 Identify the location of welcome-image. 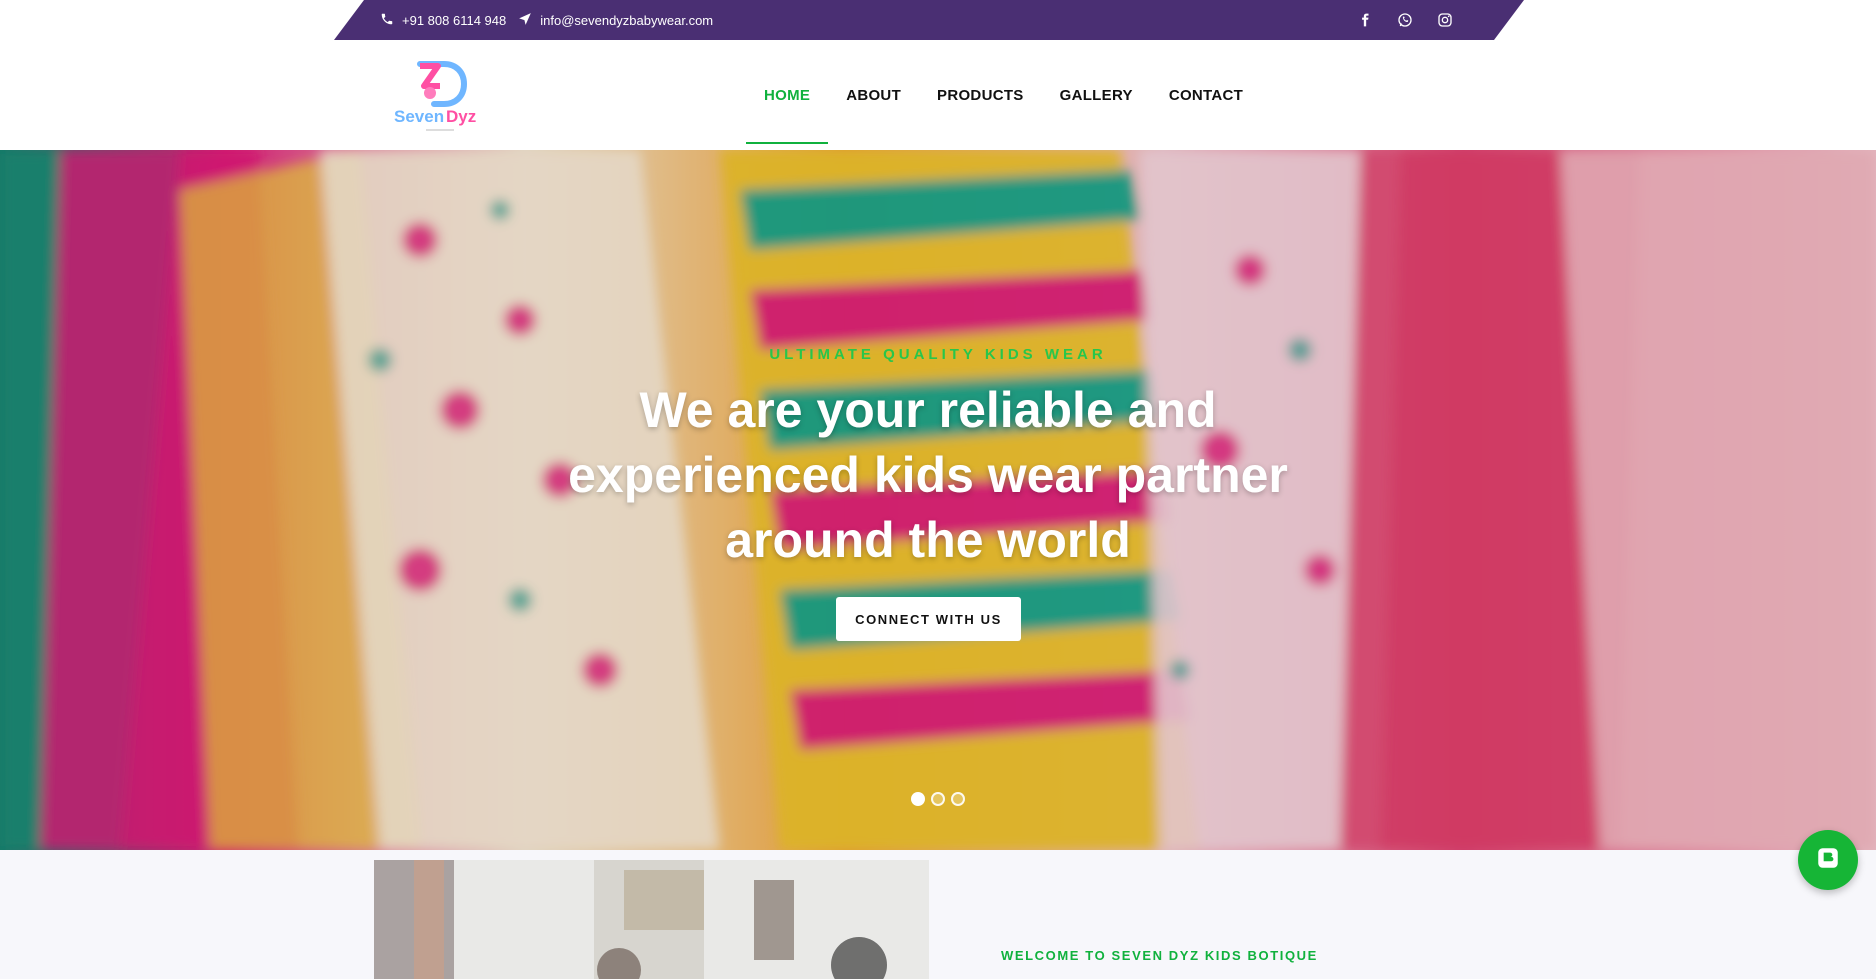
(651, 919).